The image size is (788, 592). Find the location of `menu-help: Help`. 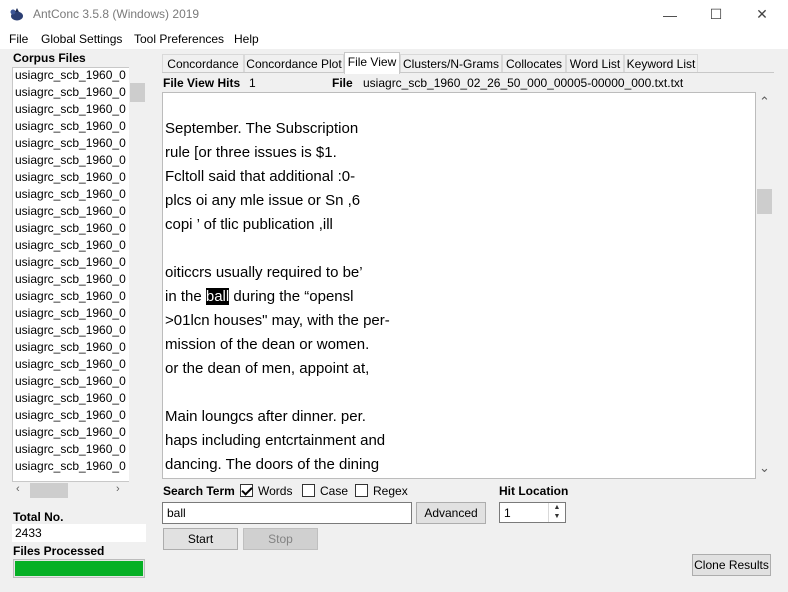

menu-help: Help is located at coordinates (246, 39).